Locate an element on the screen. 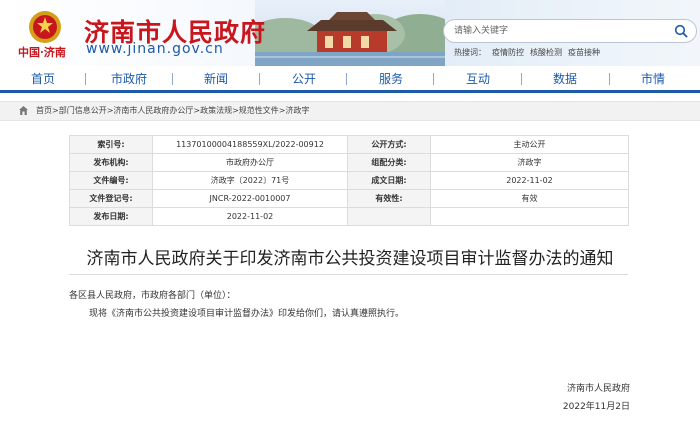  validity-label: 有效性: is located at coordinates (389, 198).